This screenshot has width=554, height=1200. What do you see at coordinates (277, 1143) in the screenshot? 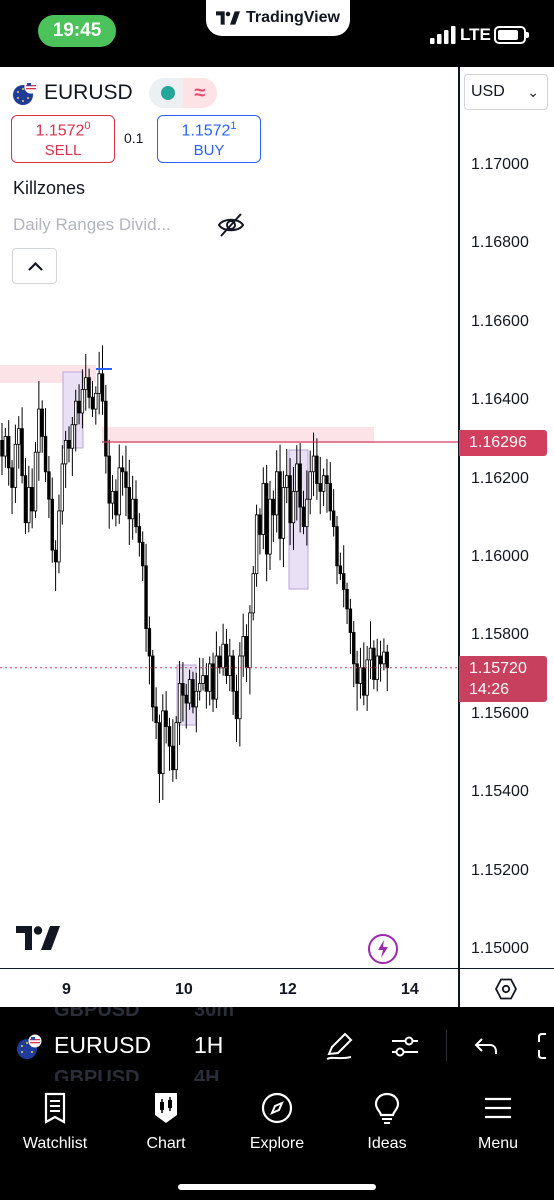
I see `nav-explore-label: Explore` at bounding box center [277, 1143].